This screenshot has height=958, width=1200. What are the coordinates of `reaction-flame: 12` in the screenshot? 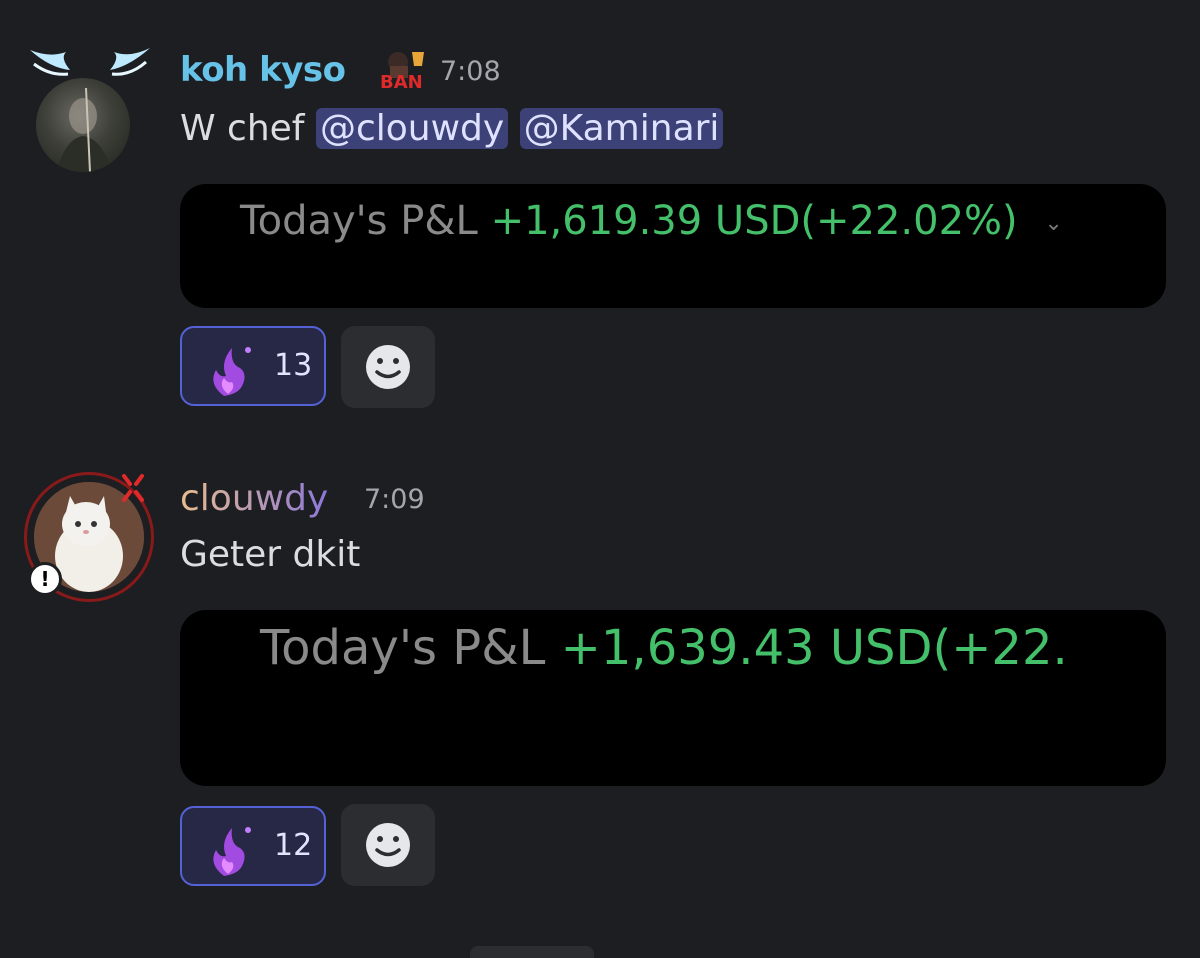 It's located at (253, 846).